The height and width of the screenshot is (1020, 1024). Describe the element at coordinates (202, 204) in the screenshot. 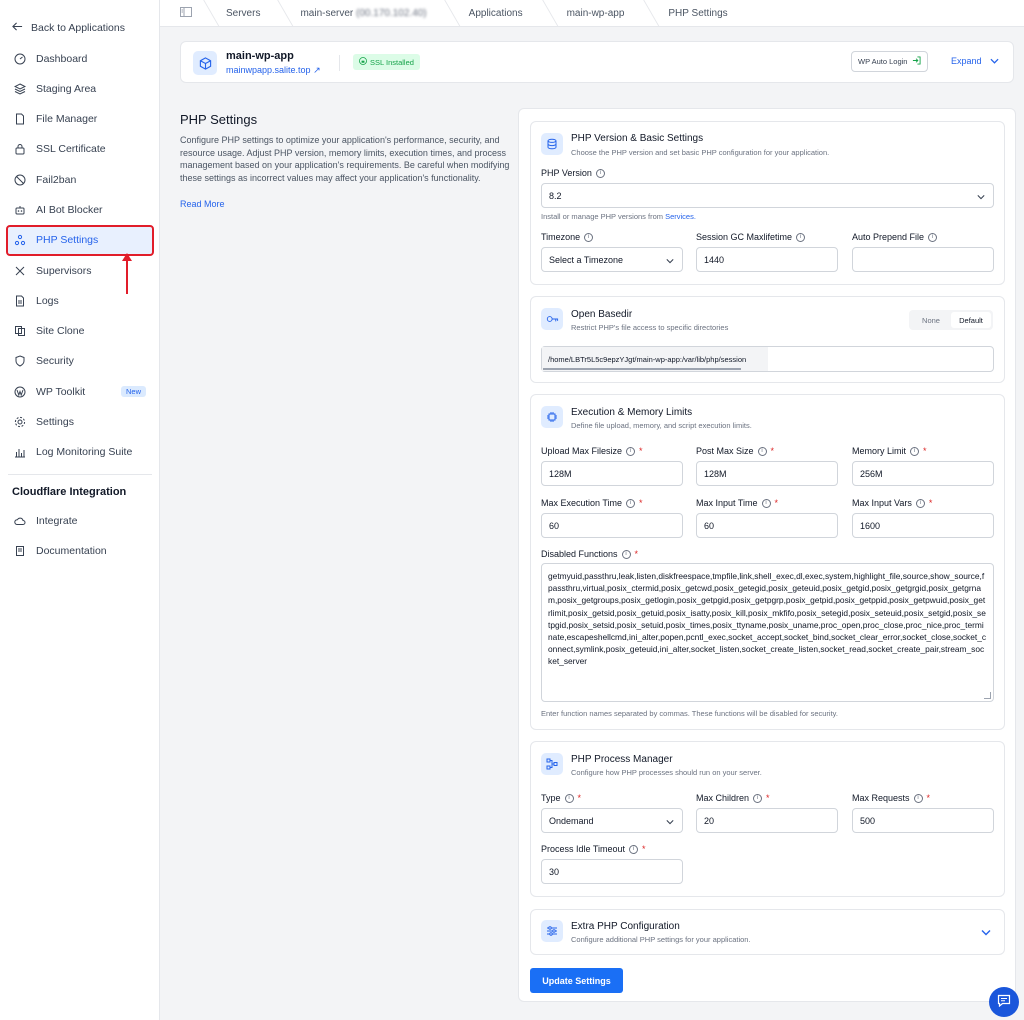

I see `read-more-link: Read More` at that location.